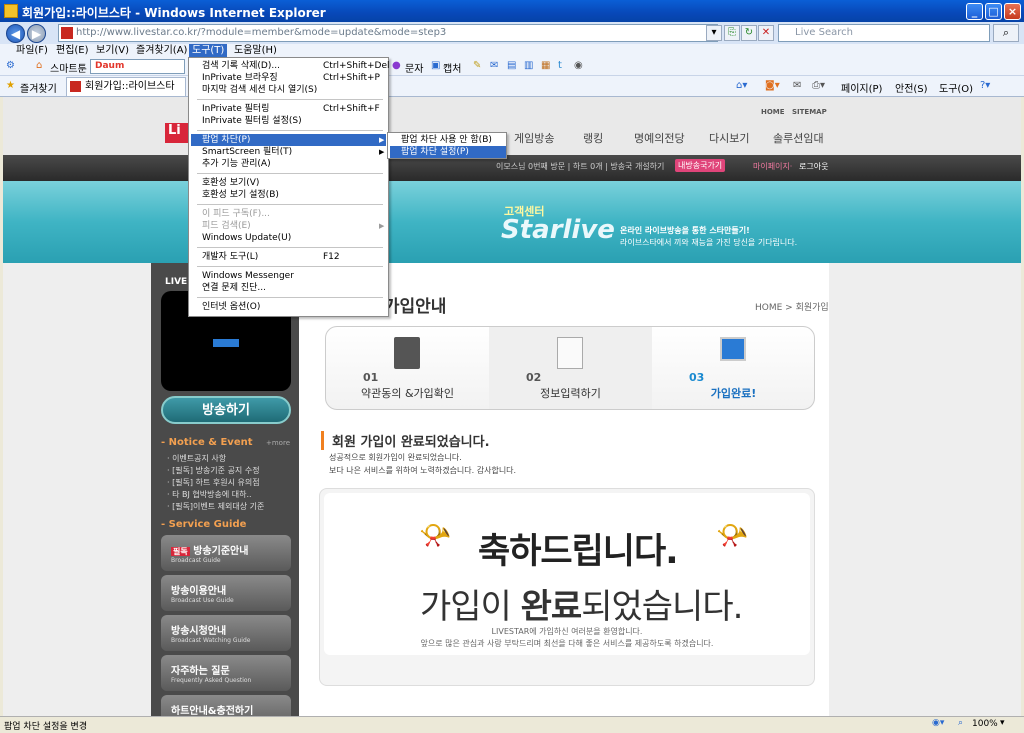 The image size is (1024, 733). Describe the element at coordinates (226, 553) in the screenshot. I see `guide-broadcast-standard: 필독 방송기준안내 Broadcast Guide` at that location.